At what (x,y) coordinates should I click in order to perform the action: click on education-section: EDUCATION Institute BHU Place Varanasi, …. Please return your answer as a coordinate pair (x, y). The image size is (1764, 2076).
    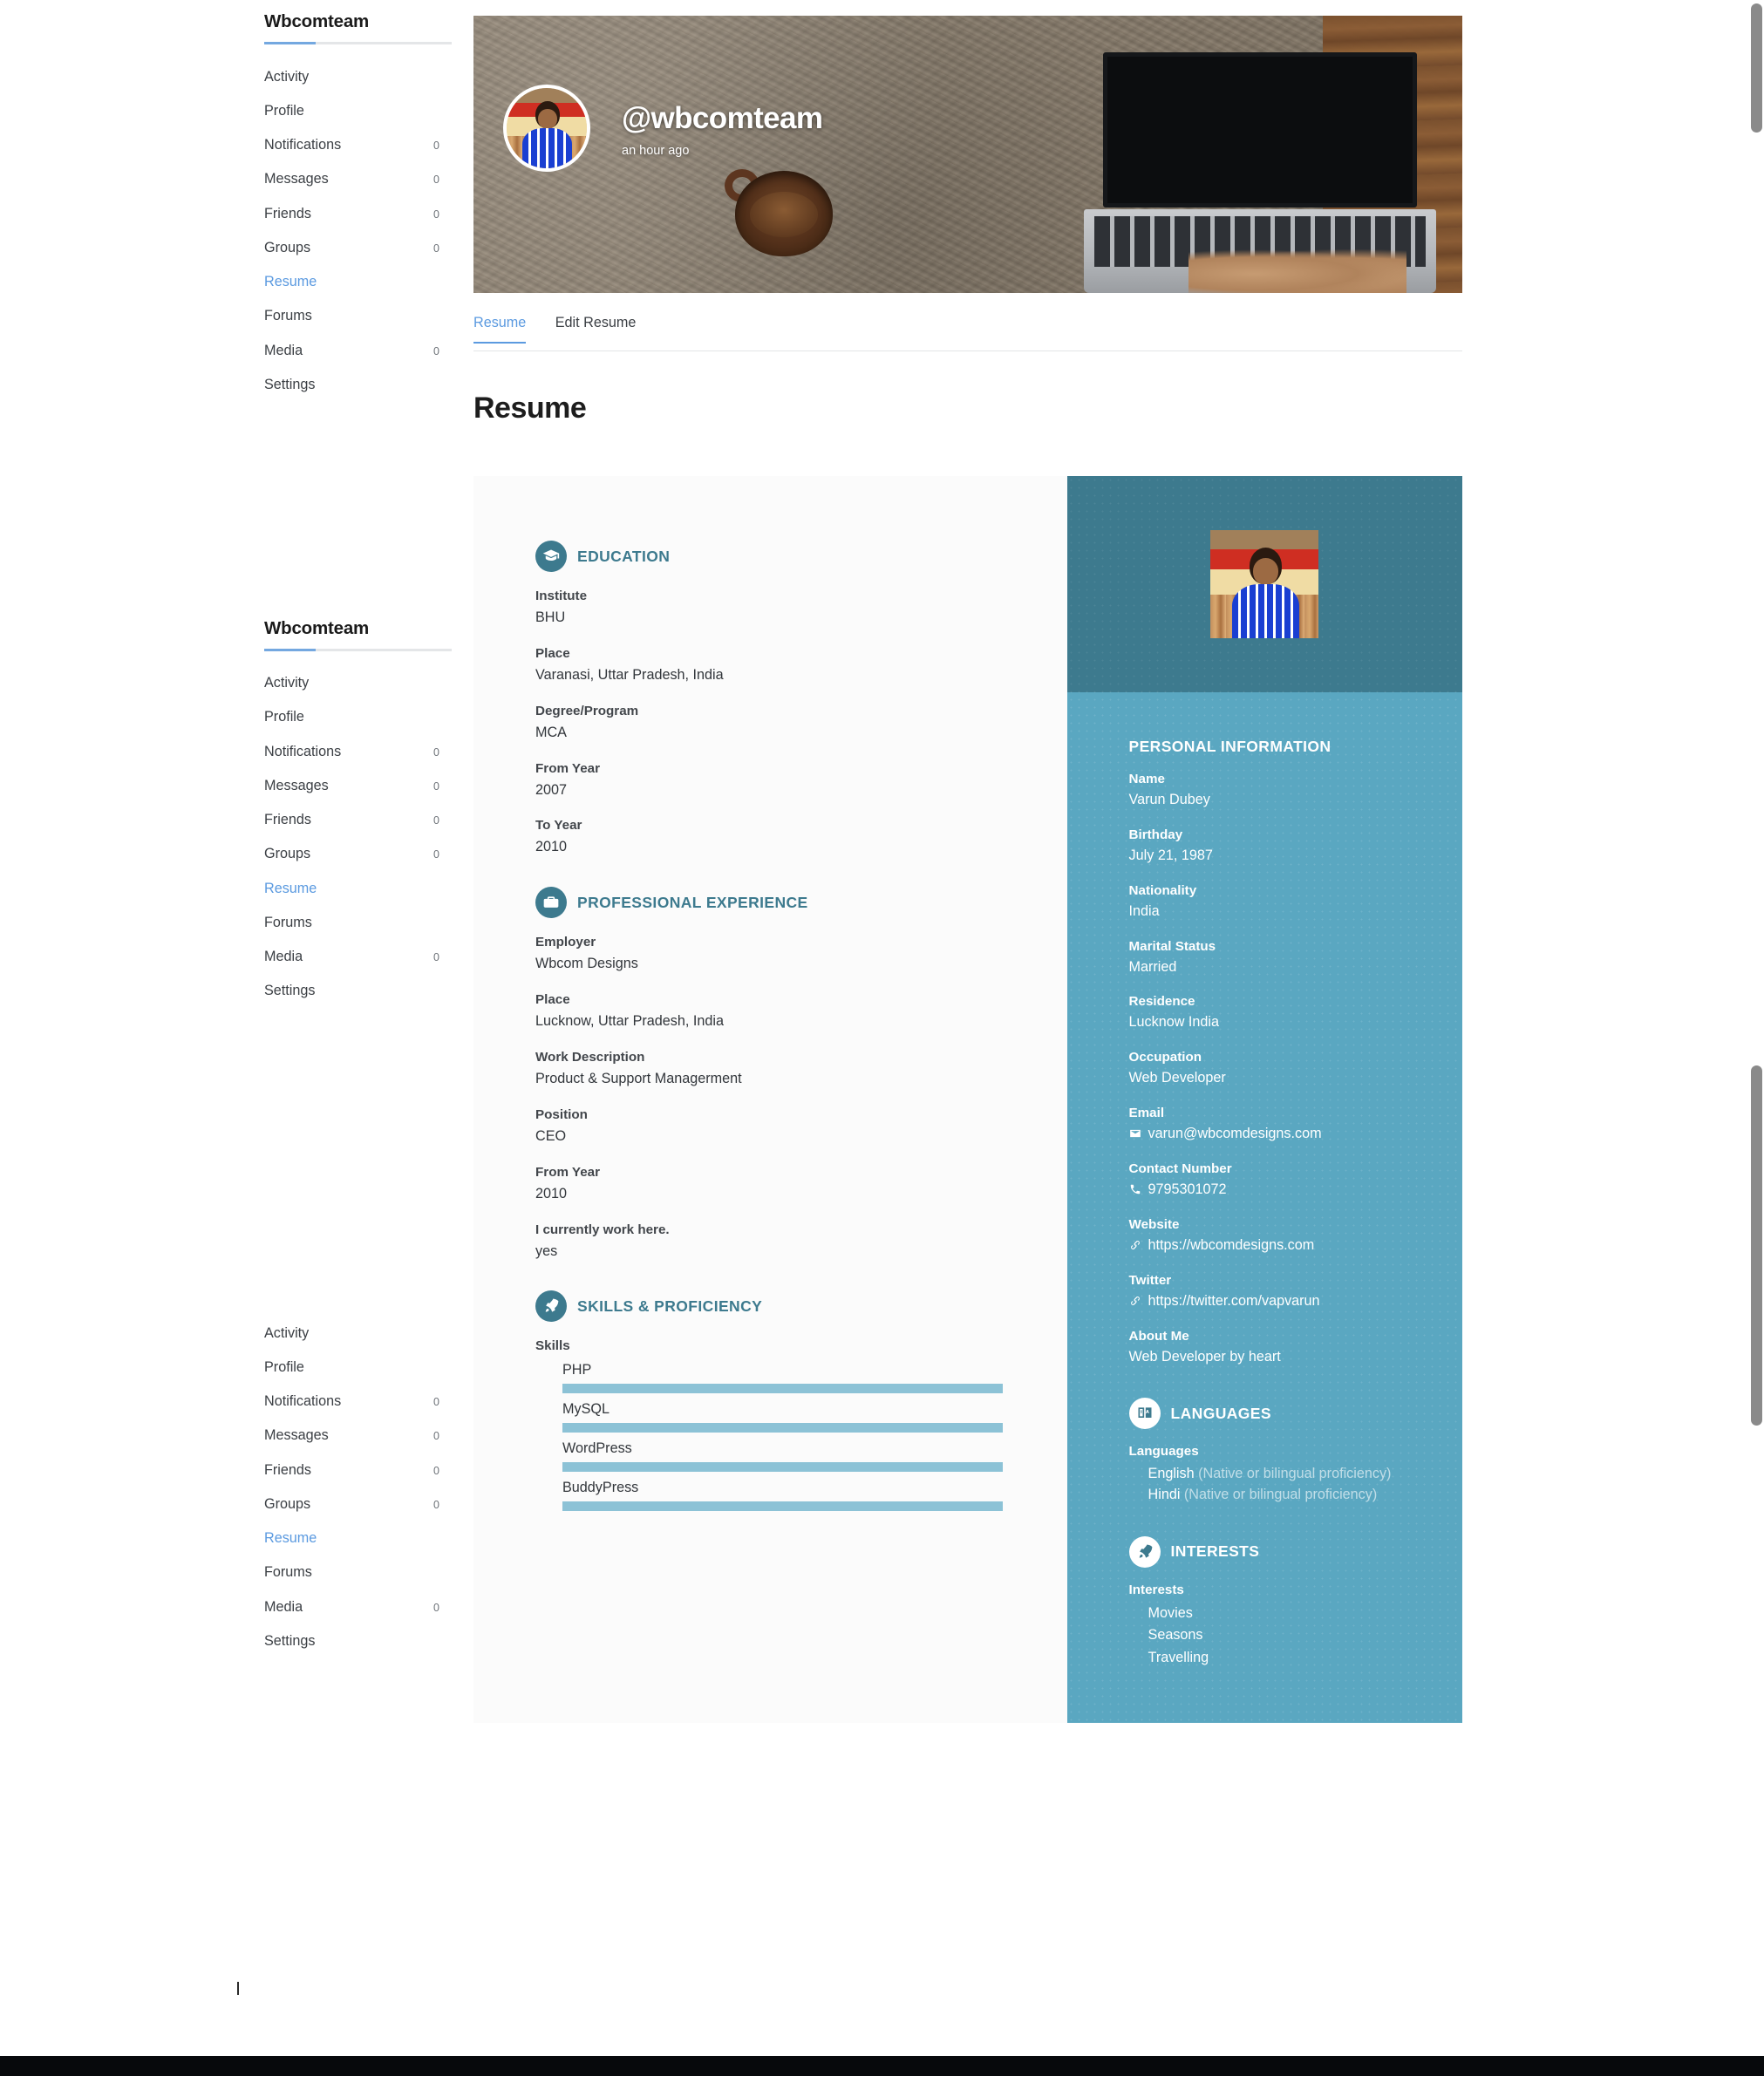
    Looking at the image, I should click on (801, 699).